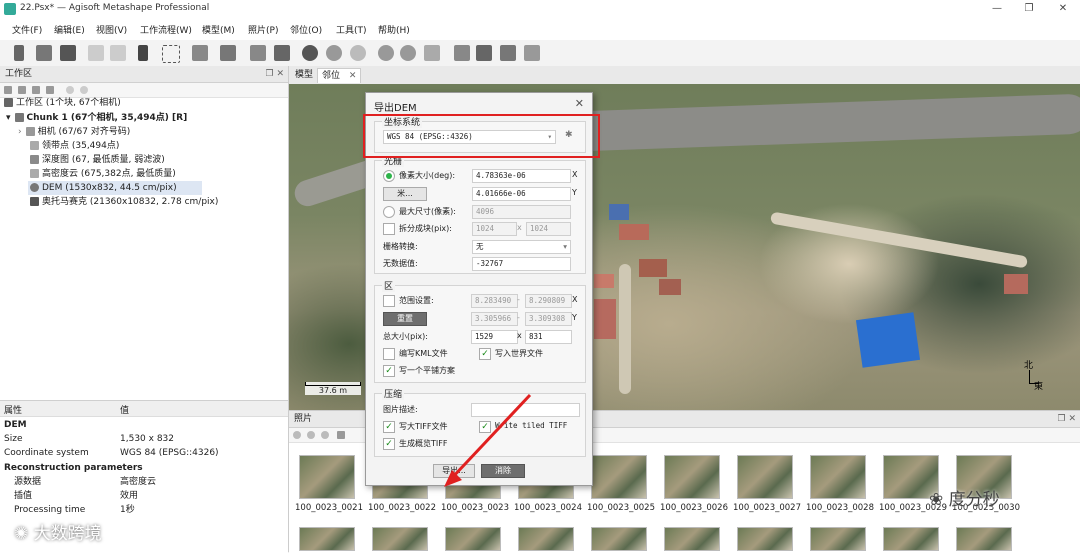 This screenshot has width=1080, height=553. I want to click on new-file-icon, so click(19, 53).